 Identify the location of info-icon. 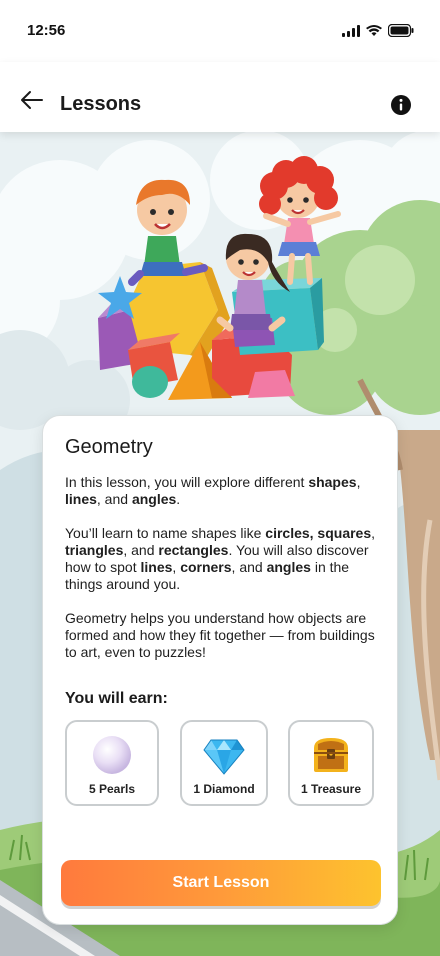
(401, 105).